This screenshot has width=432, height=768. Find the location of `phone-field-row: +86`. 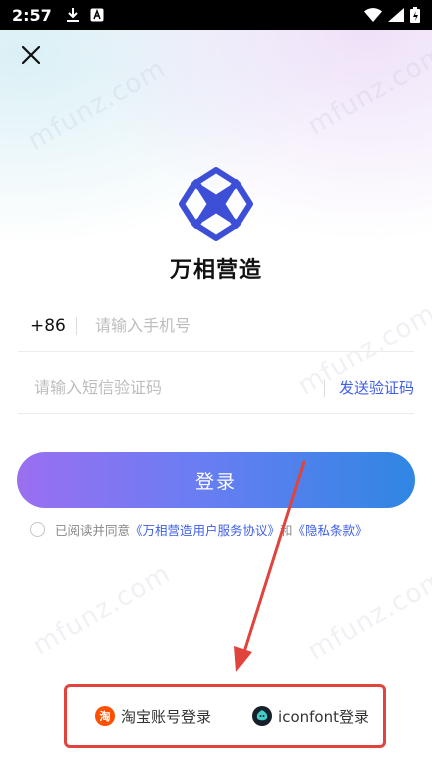

phone-field-row: +86 is located at coordinates (216, 326).